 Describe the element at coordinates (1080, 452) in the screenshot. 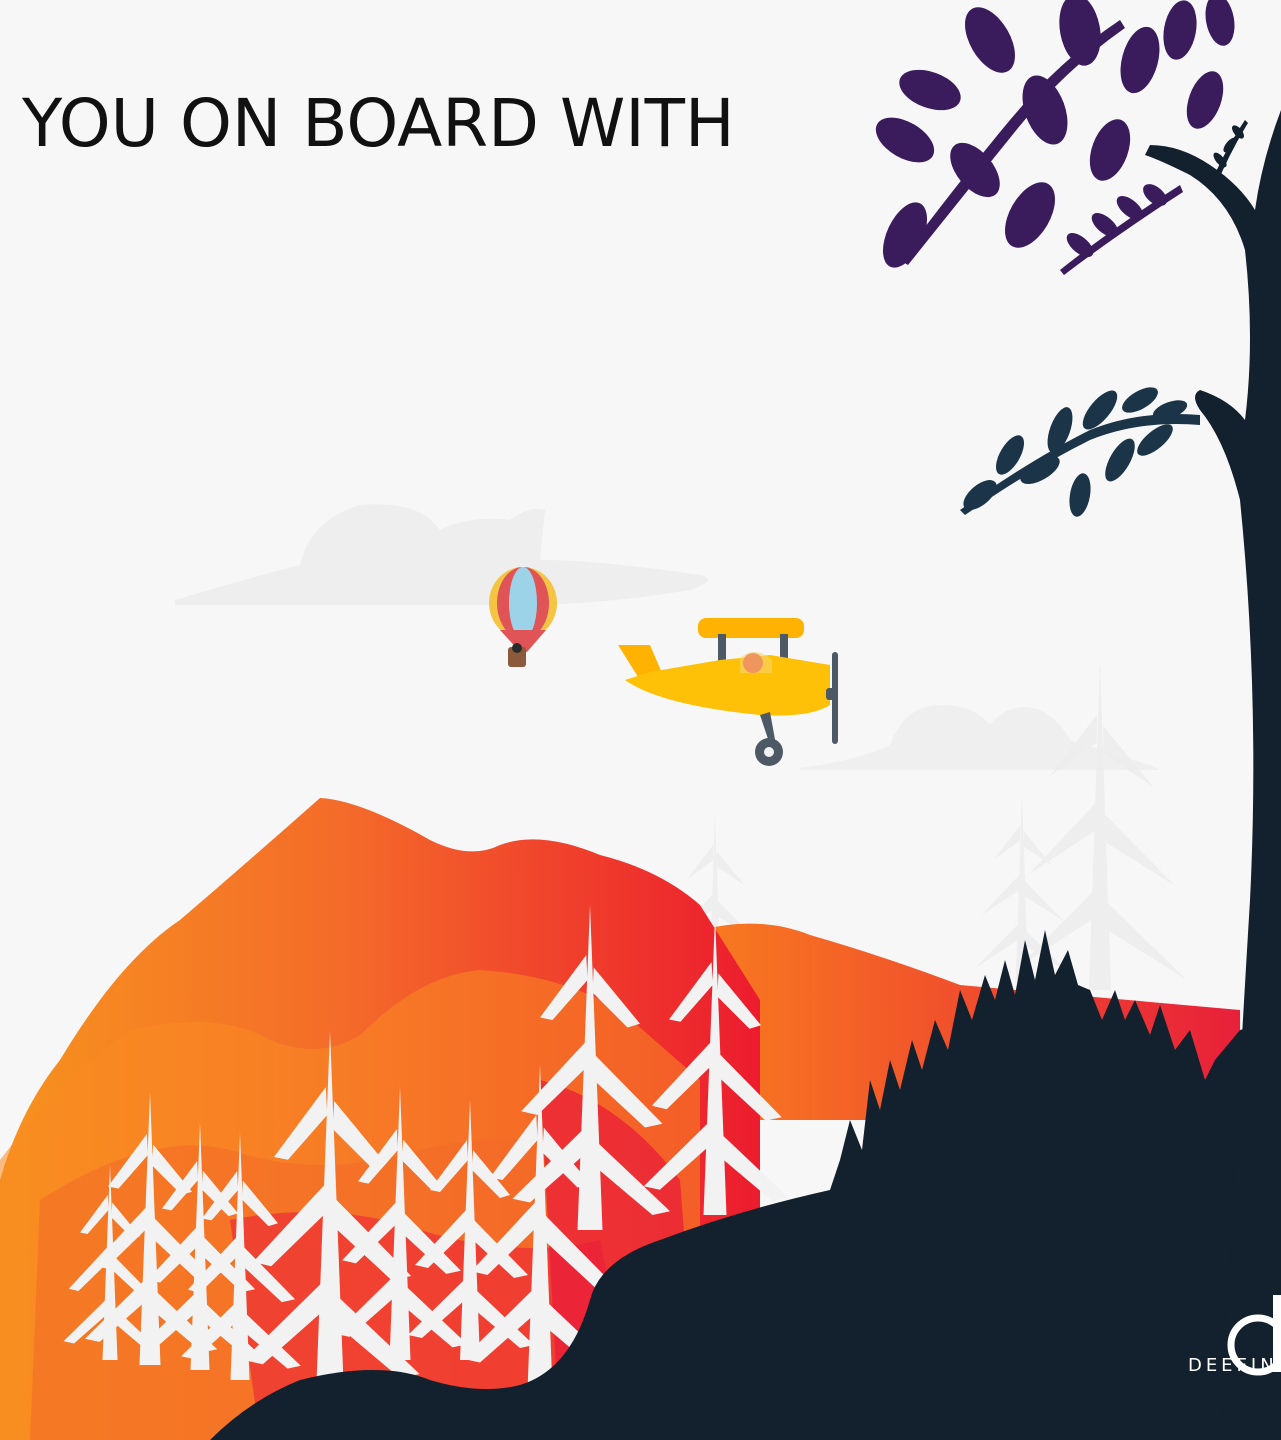

I see `dark-leaf-branch` at that location.